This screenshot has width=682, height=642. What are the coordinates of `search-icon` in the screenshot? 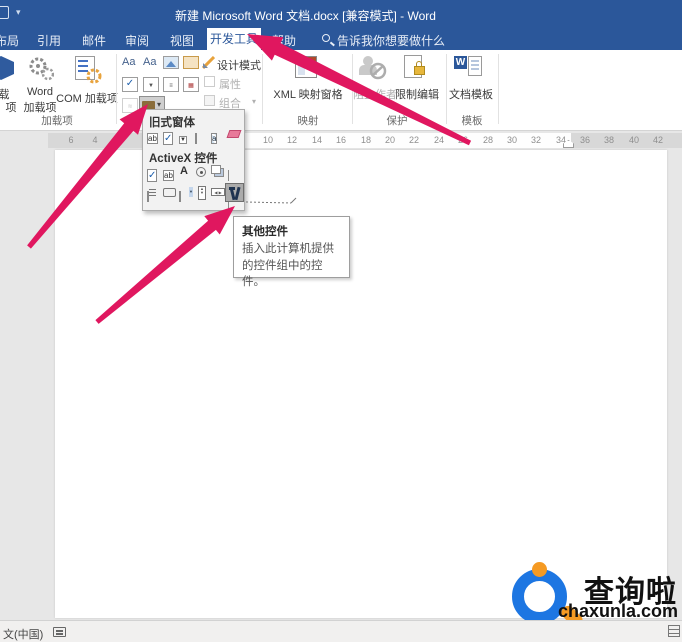 It's located at (326, 38).